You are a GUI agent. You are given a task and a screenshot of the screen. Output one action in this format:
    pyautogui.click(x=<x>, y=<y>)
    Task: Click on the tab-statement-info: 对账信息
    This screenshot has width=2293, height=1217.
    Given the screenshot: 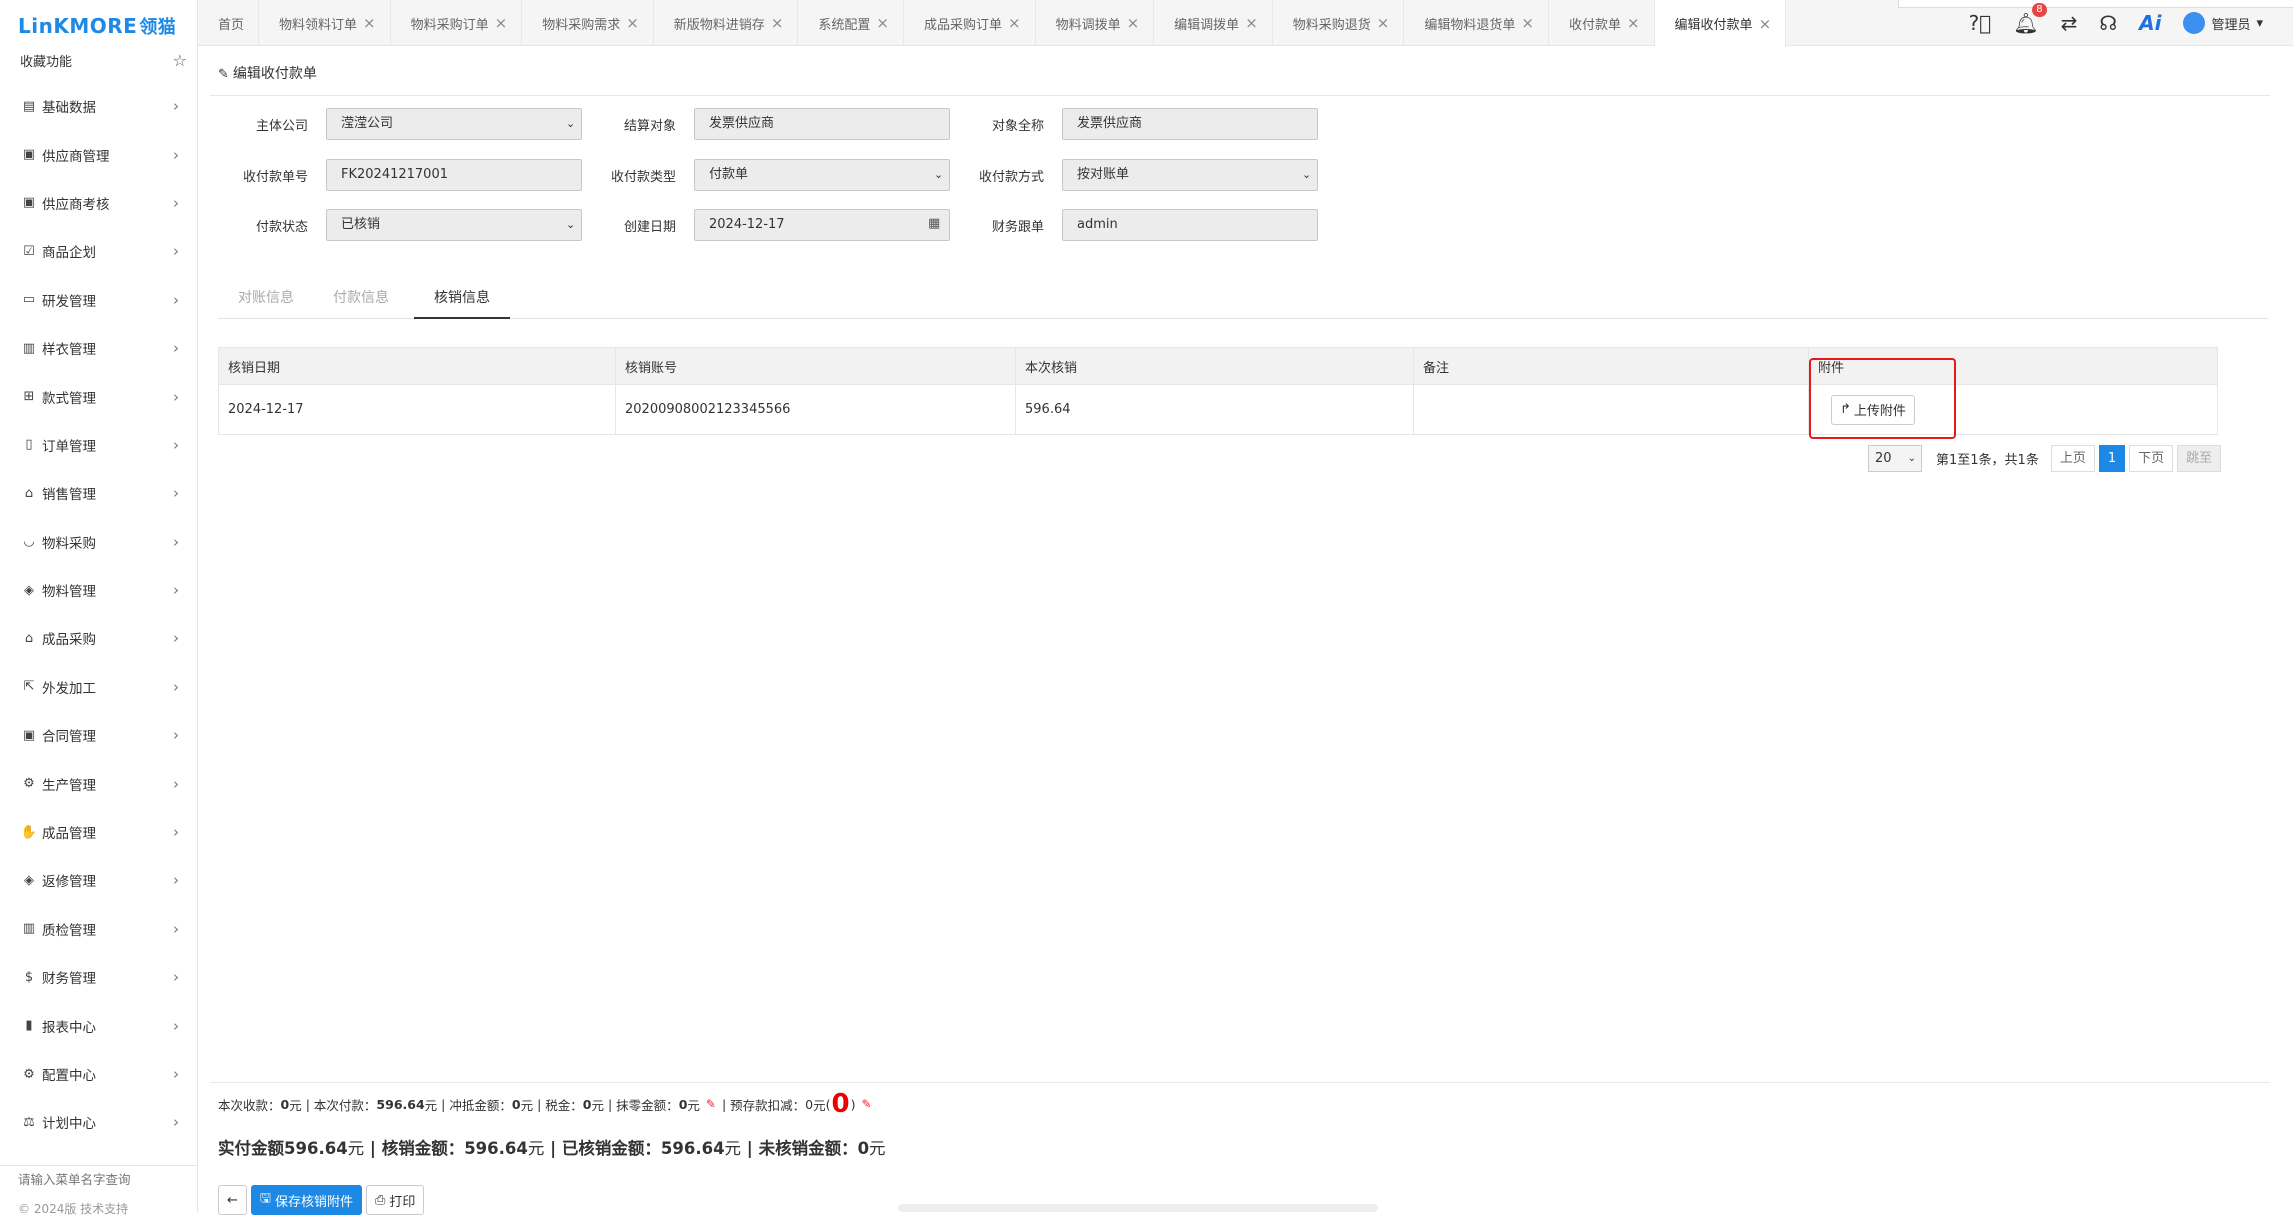 What is the action you would take?
    pyautogui.click(x=266, y=302)
    